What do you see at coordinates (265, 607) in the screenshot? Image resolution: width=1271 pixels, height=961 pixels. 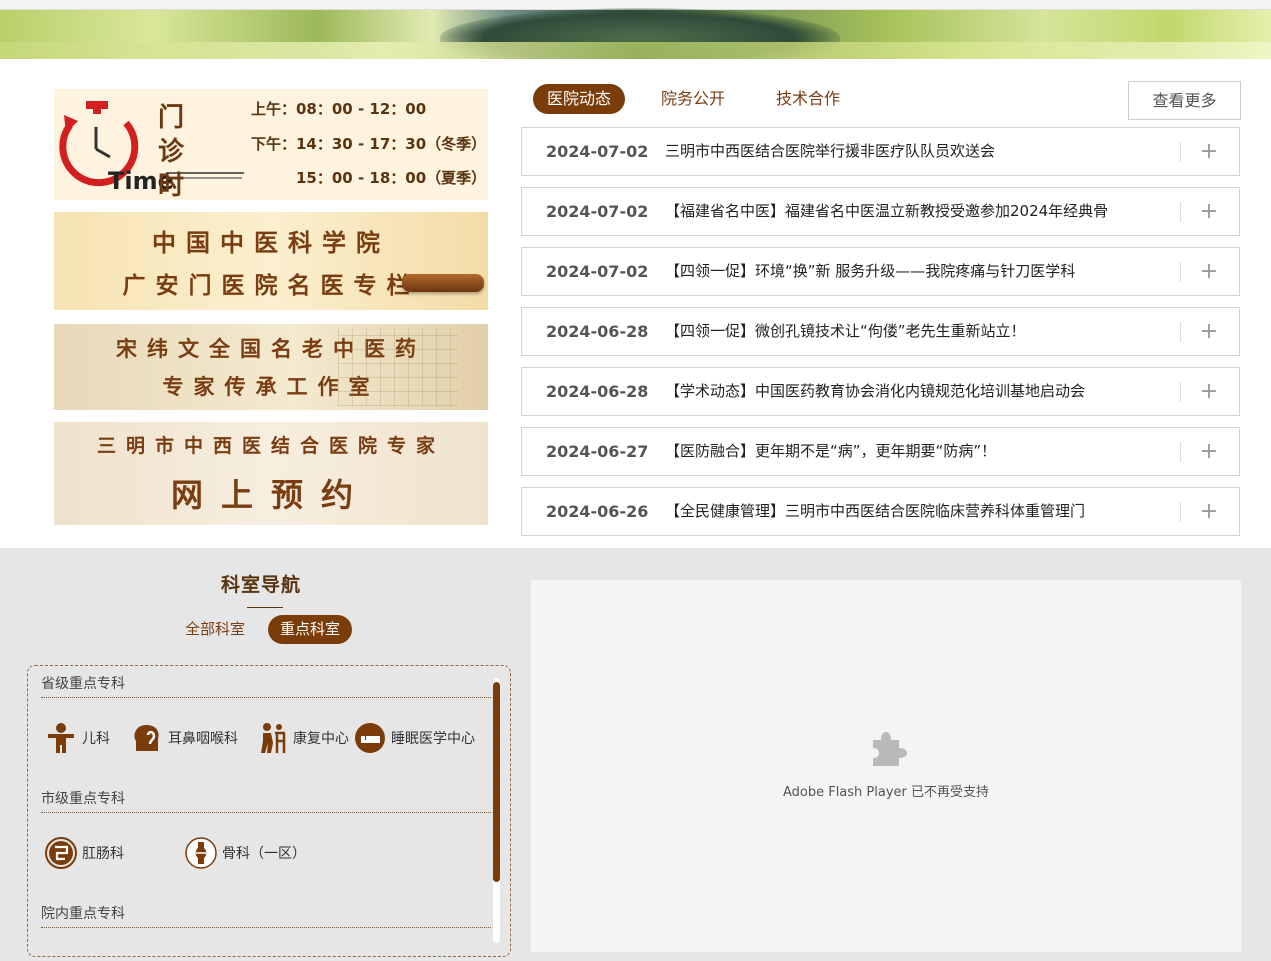 I see `title-underline` at bounding box center [265, 607].